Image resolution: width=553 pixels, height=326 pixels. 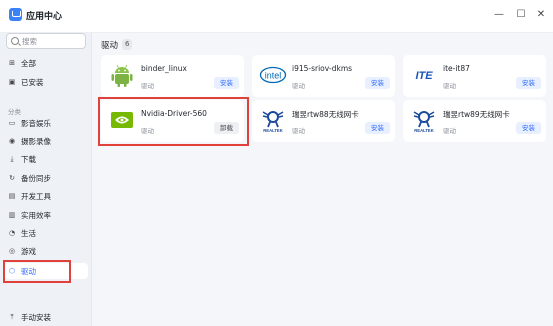 I want to click on sidebar-item-label: 备份同步, so click(x=36, y=178).